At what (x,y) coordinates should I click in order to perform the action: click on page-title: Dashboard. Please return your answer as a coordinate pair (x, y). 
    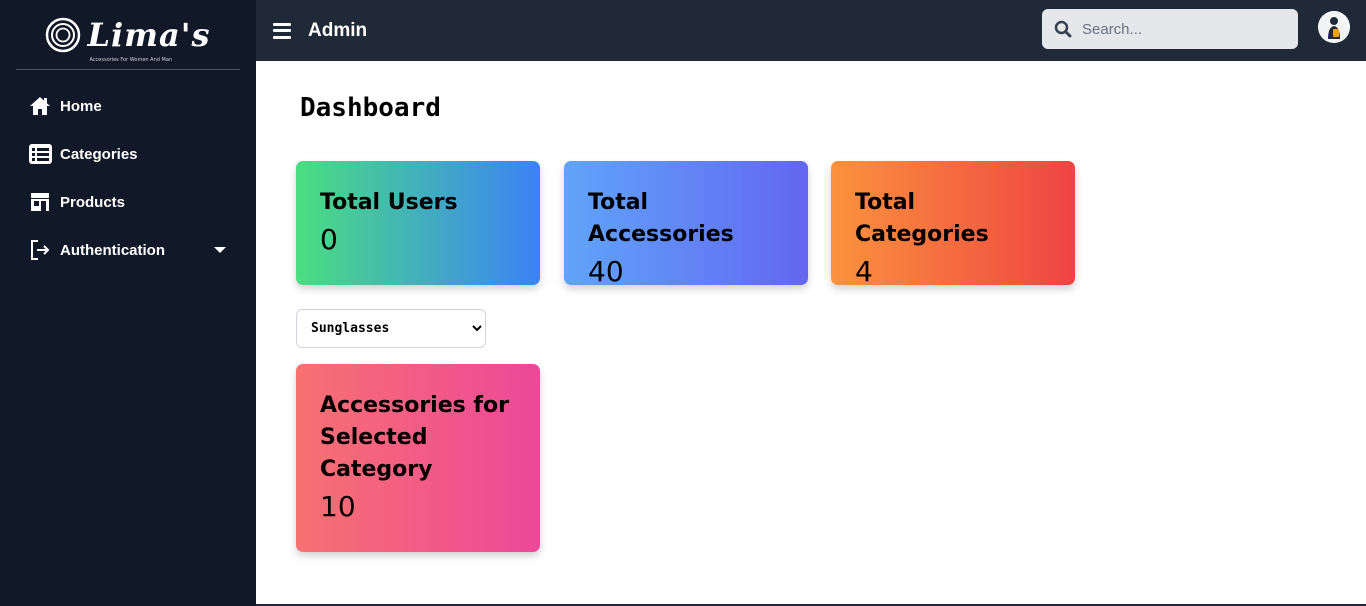
    Looking at the image, I should click on (370, 108).